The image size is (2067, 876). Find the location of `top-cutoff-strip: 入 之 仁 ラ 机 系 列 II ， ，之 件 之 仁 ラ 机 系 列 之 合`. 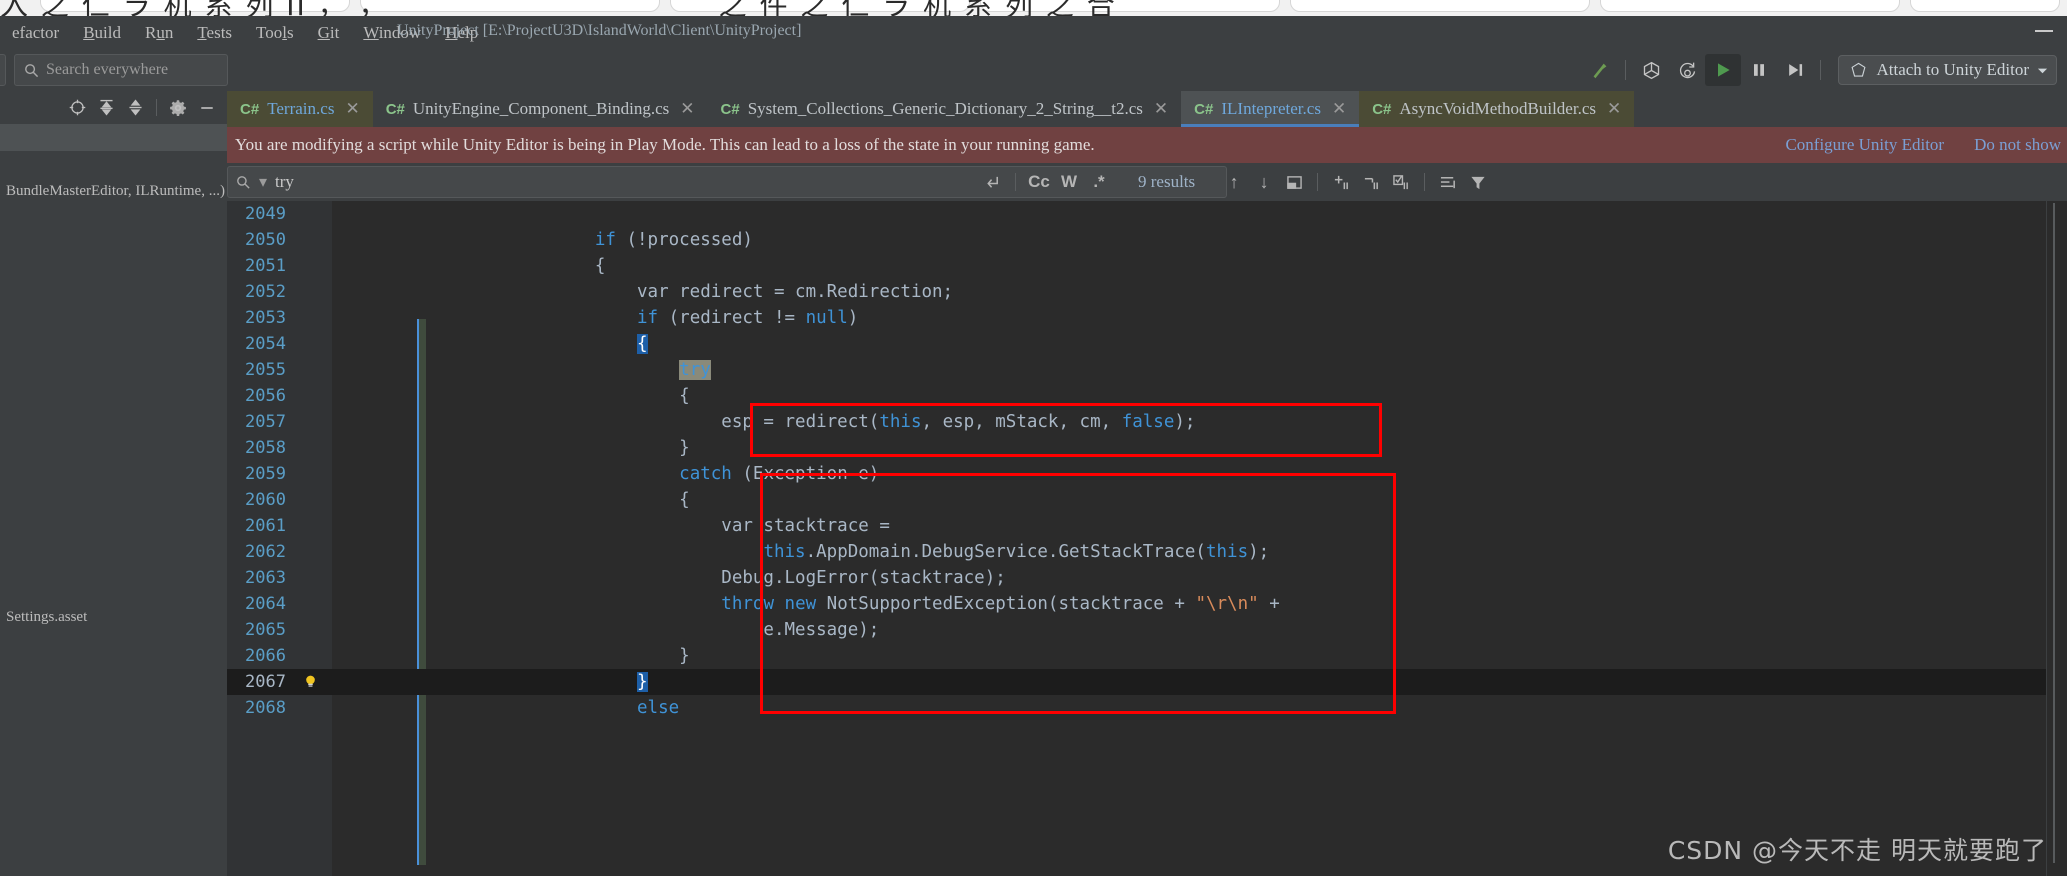

top-cutoff-strip: 入 之 仁 ラ 机 系 列 II ， ，之 件 之 仁 ラ 机 系 列 之 合 is located at coordinates (1033, 8).